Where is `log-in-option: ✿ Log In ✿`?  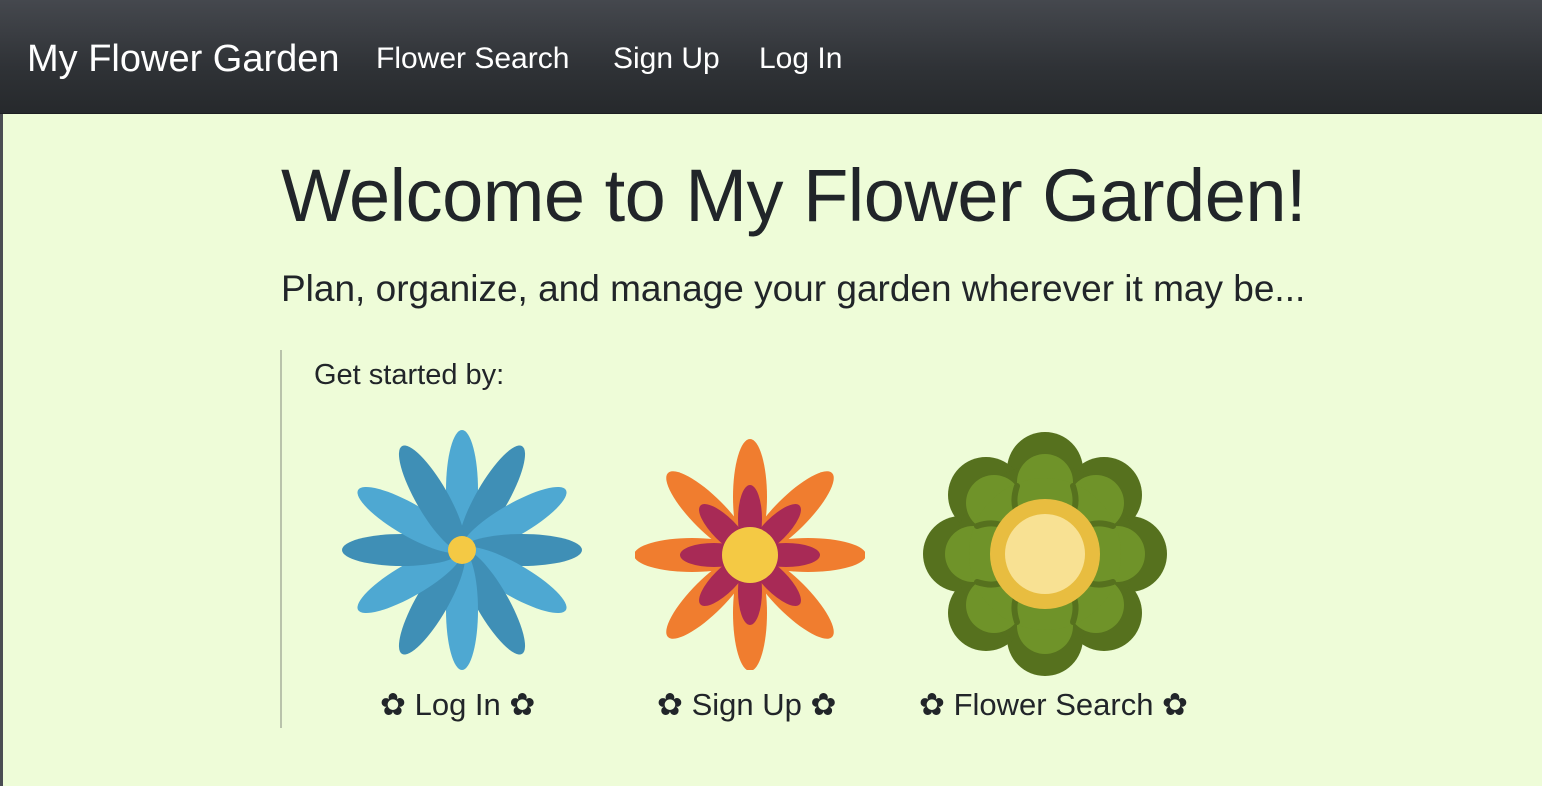 log-in-option: ✿ Log In ✿ is located at coordinates (462, 580).